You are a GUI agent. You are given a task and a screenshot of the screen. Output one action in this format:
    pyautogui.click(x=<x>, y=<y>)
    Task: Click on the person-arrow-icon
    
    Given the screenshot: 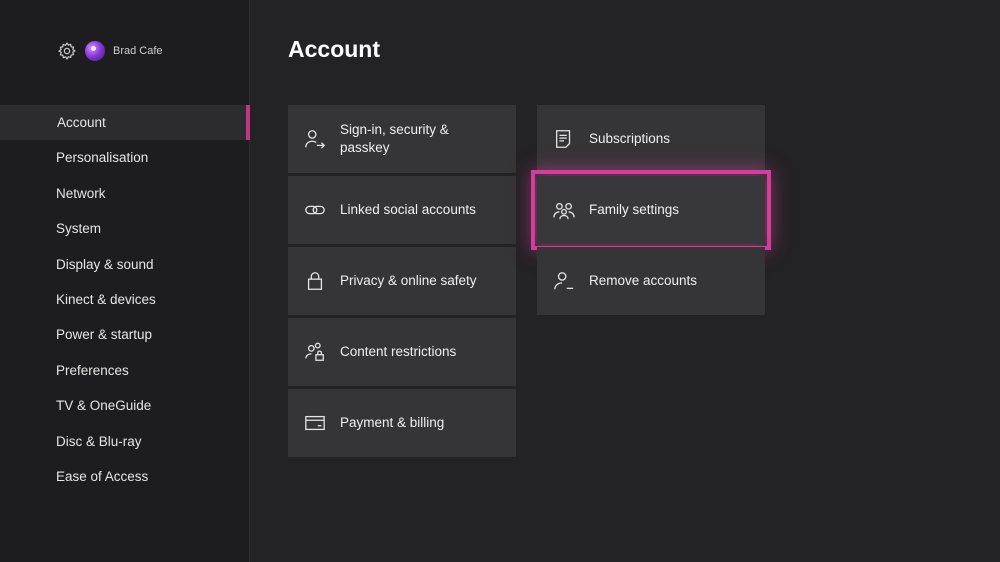 What is the action you would take?
    pyautogui.click(x=315, y=139)
    